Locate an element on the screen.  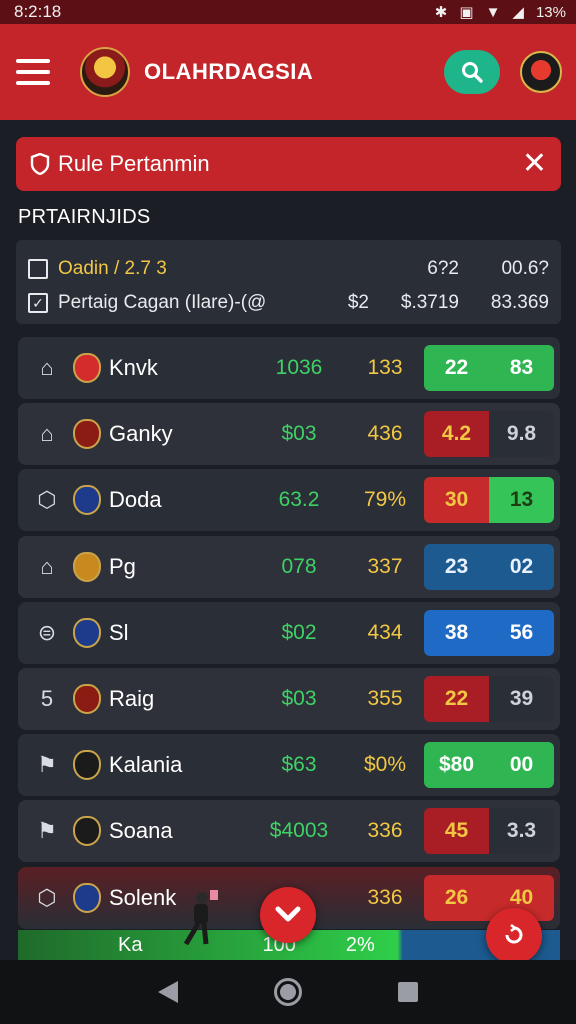
flag-icon: ⚑ is located at coordinates (47, 765).